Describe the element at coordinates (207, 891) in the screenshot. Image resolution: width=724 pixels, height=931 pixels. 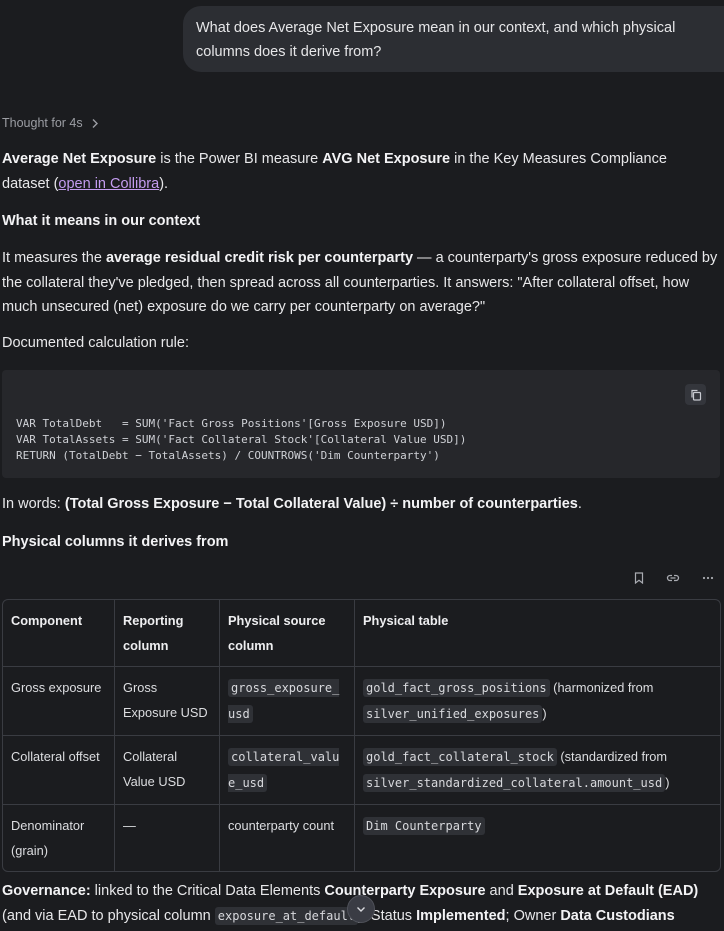
I see `governance-text: linked to the Critical Data Elements` at that location.